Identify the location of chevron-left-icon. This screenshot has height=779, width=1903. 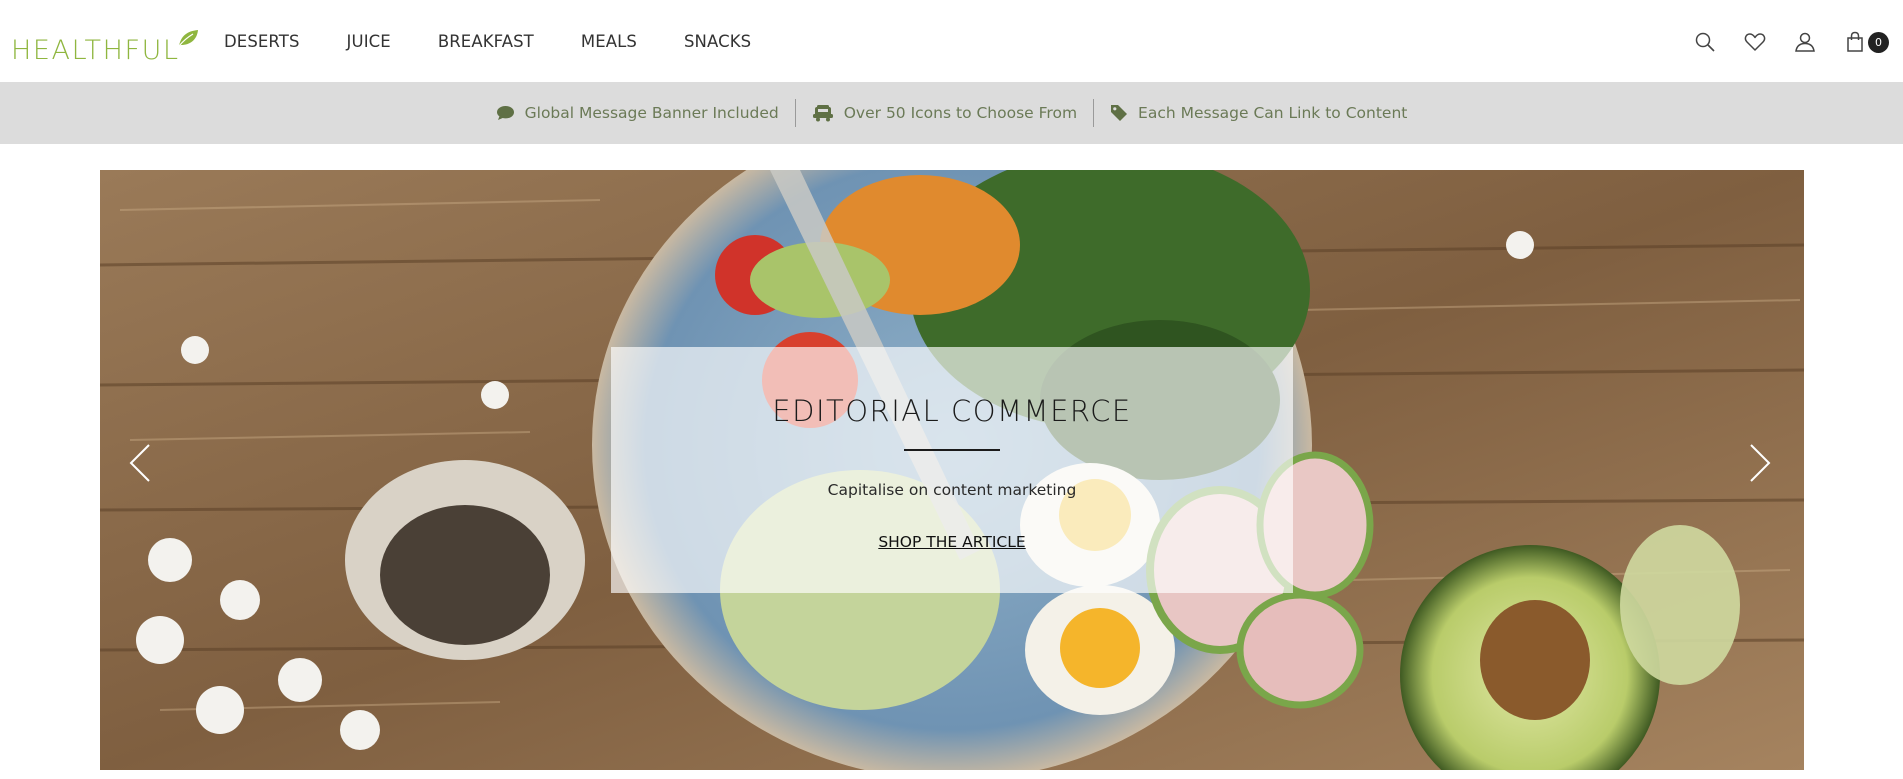
(139, 463).